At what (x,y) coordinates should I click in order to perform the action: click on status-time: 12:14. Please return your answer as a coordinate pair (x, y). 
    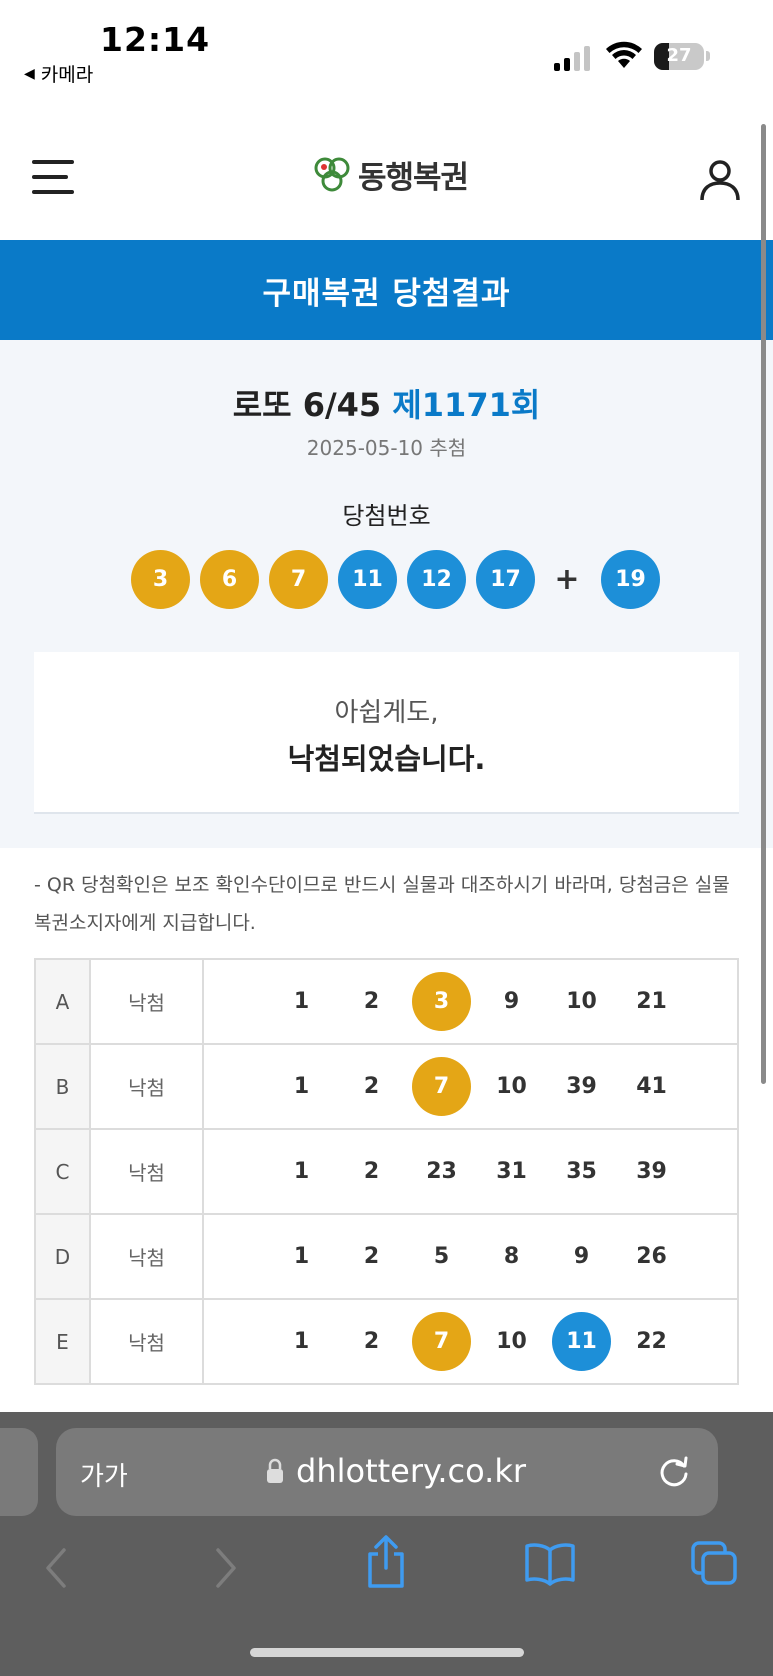
    Looking at the image, I should click on (155, 39).